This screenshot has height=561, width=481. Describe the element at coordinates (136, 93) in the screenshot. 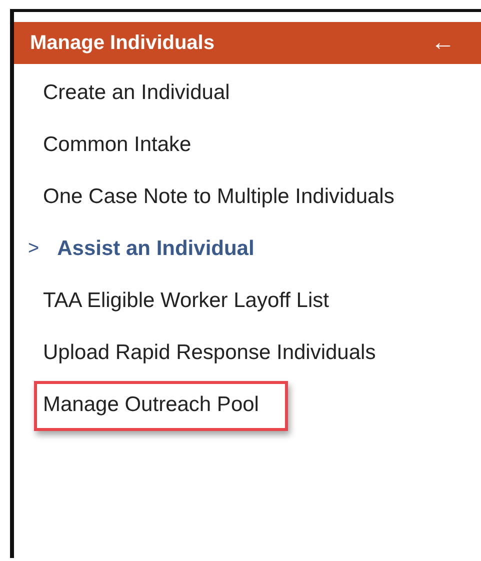

I see `menu-link: Create an Individual` at that location.